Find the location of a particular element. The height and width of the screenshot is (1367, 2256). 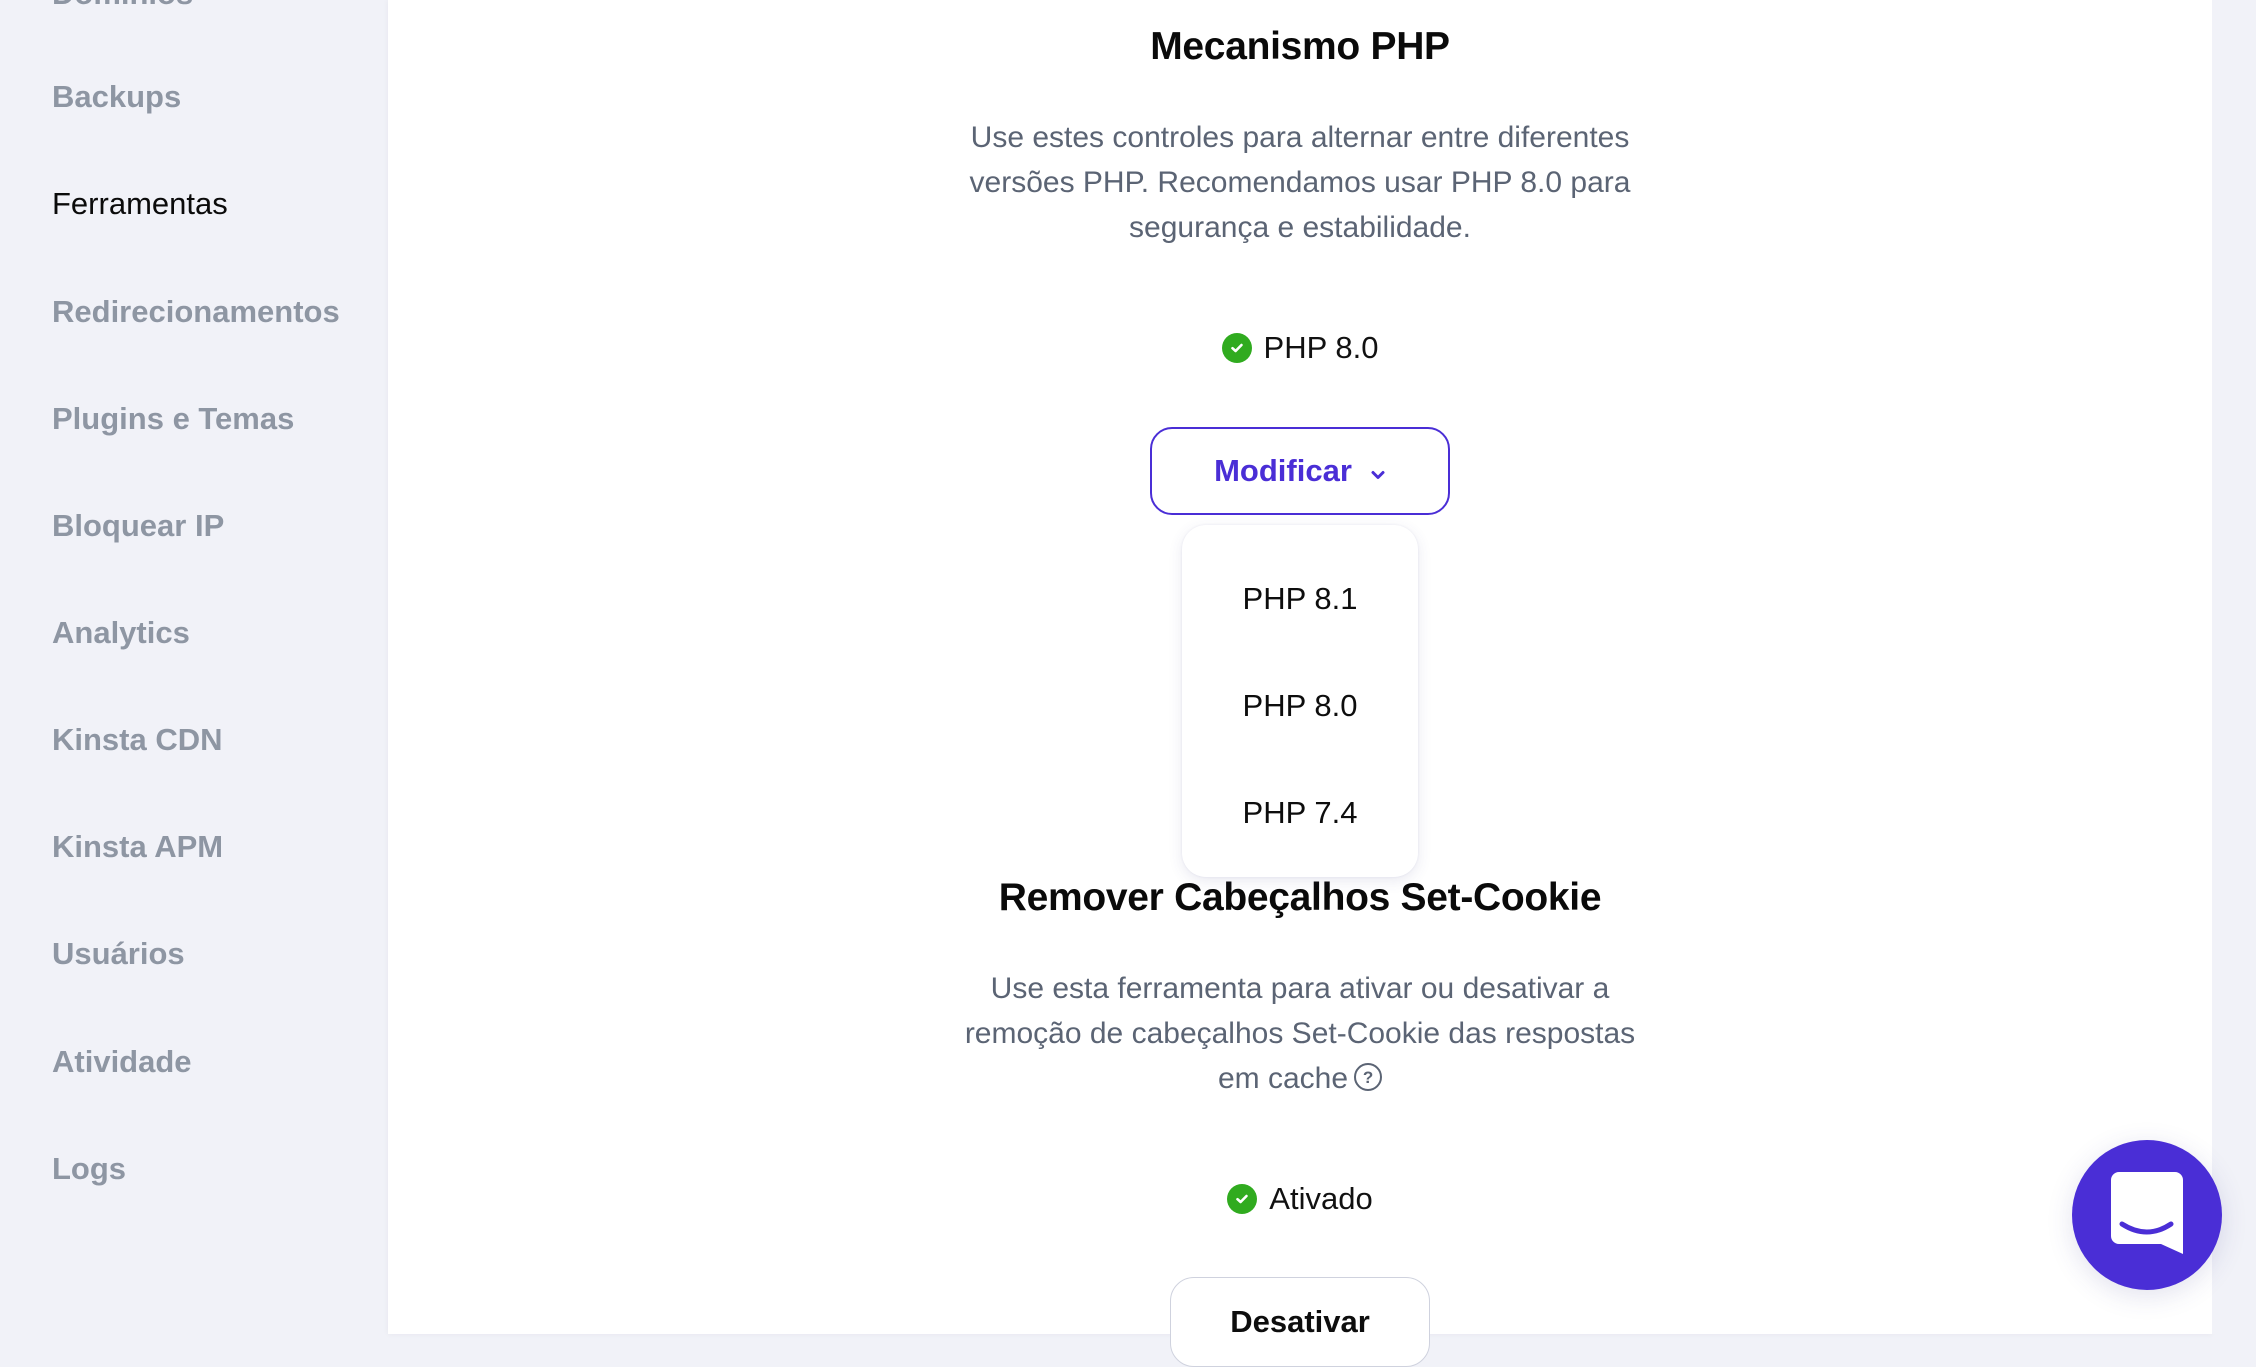

chat-launcher-button is located at coordinates (2147, 1215).